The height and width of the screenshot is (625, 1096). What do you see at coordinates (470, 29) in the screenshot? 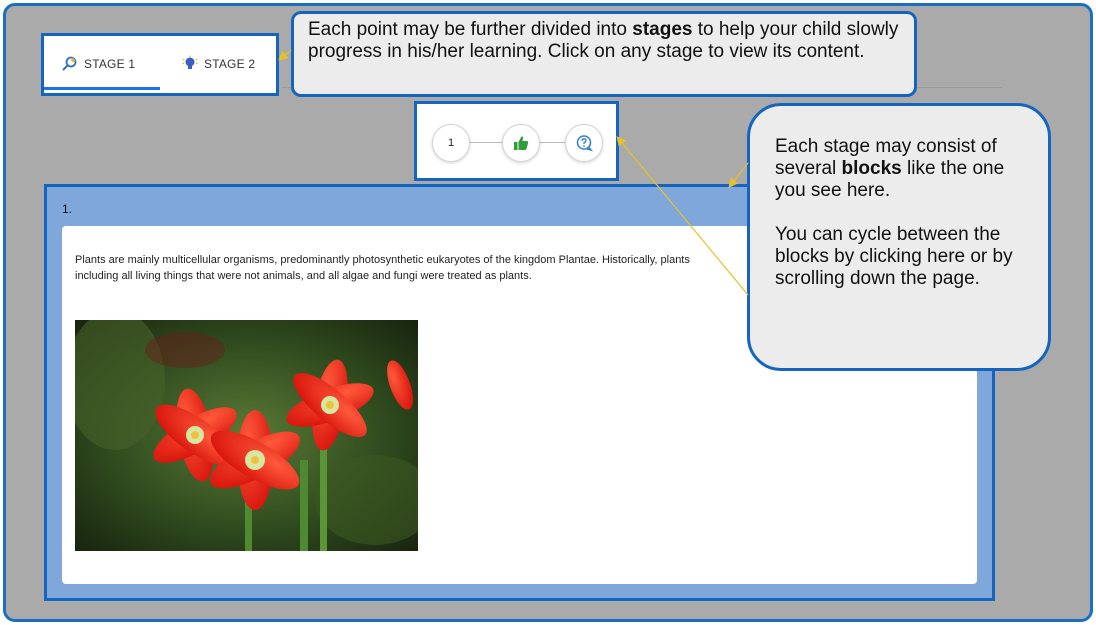
I see `stages-callout-text: Each point may be further divided into` at bounding box center [470, 29].